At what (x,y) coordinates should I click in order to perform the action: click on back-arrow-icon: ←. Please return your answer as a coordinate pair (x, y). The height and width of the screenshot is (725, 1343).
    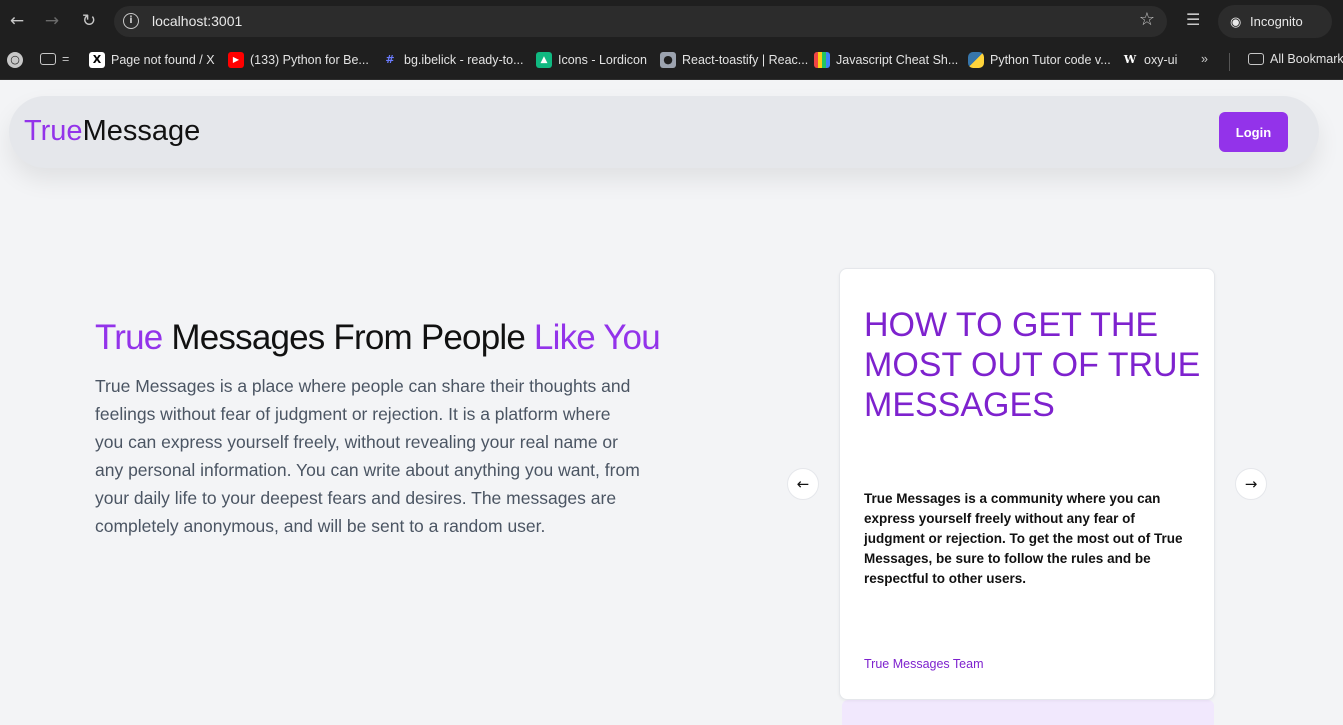
    Looking at the image, I should click on (17, 21).